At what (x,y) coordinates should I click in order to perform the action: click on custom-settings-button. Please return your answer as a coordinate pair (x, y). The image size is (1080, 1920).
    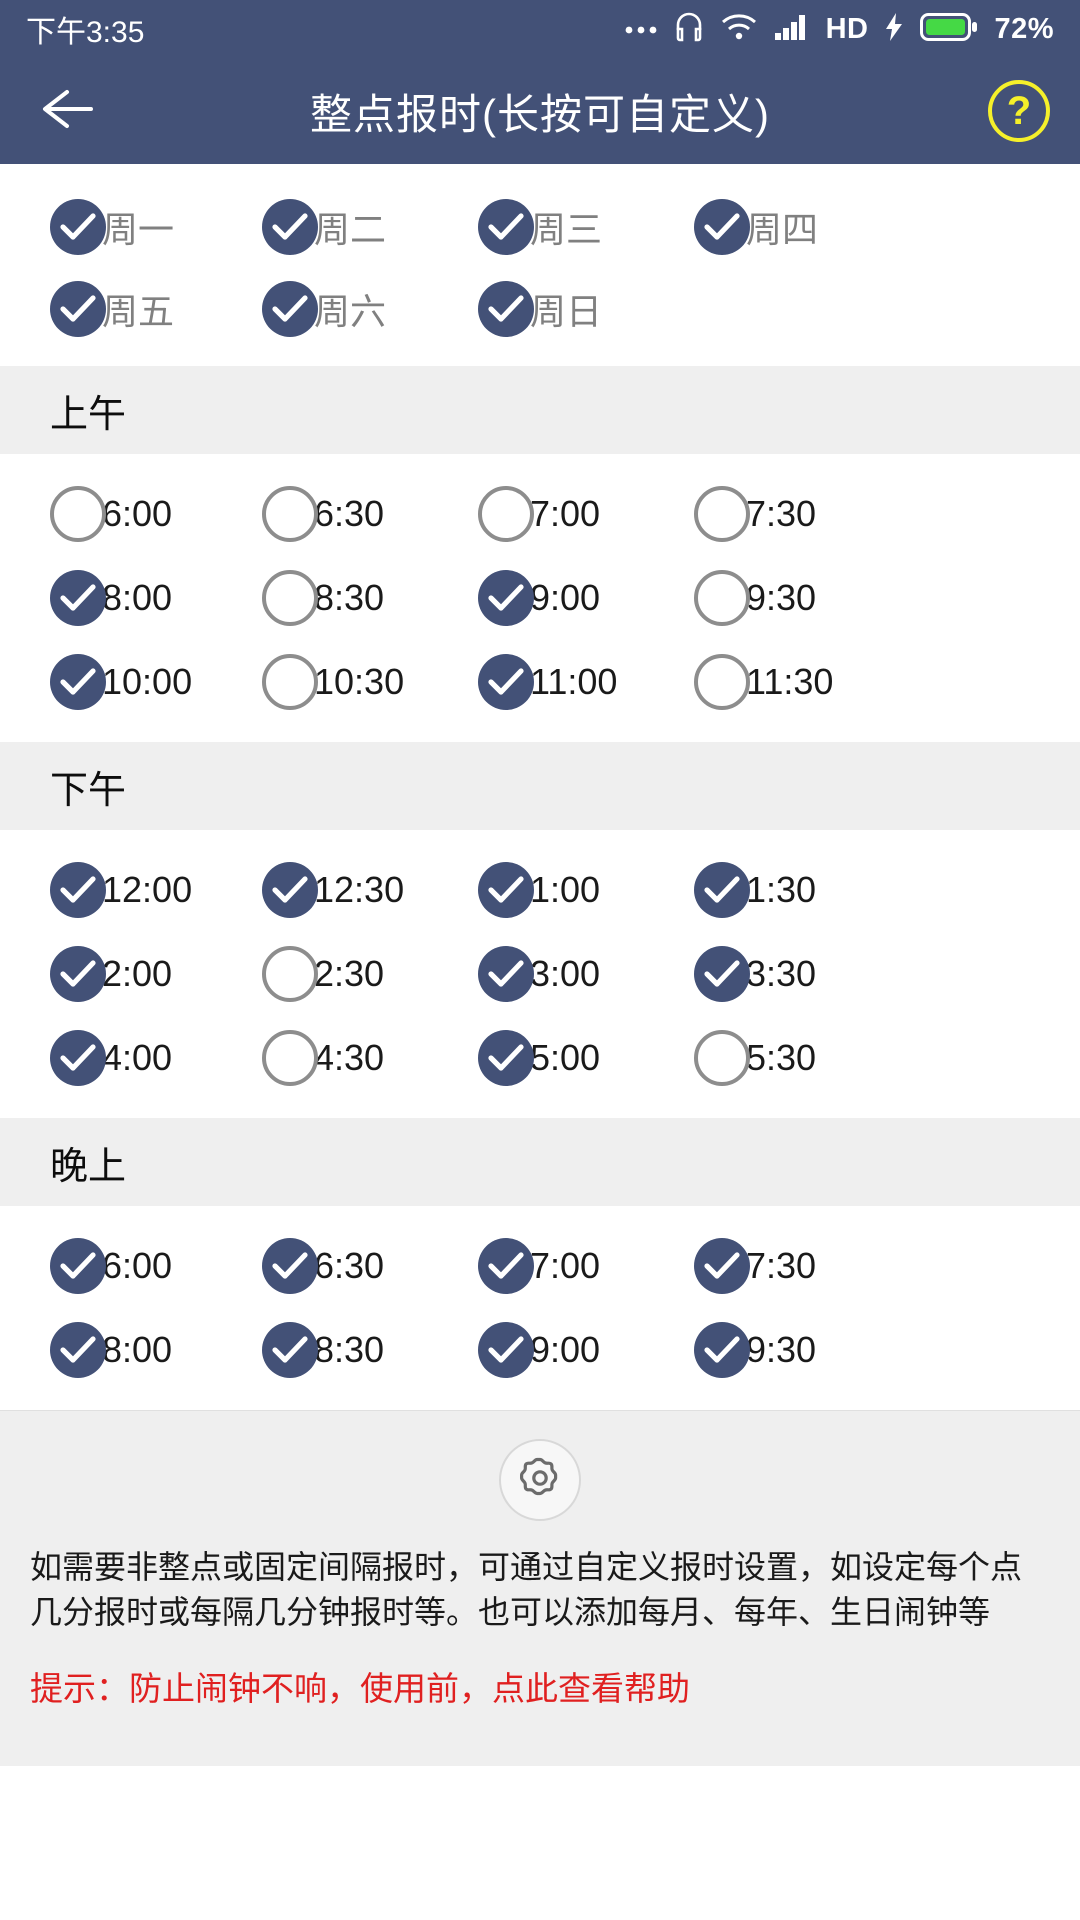
    Looking at the image, I should click on (540, 1480).